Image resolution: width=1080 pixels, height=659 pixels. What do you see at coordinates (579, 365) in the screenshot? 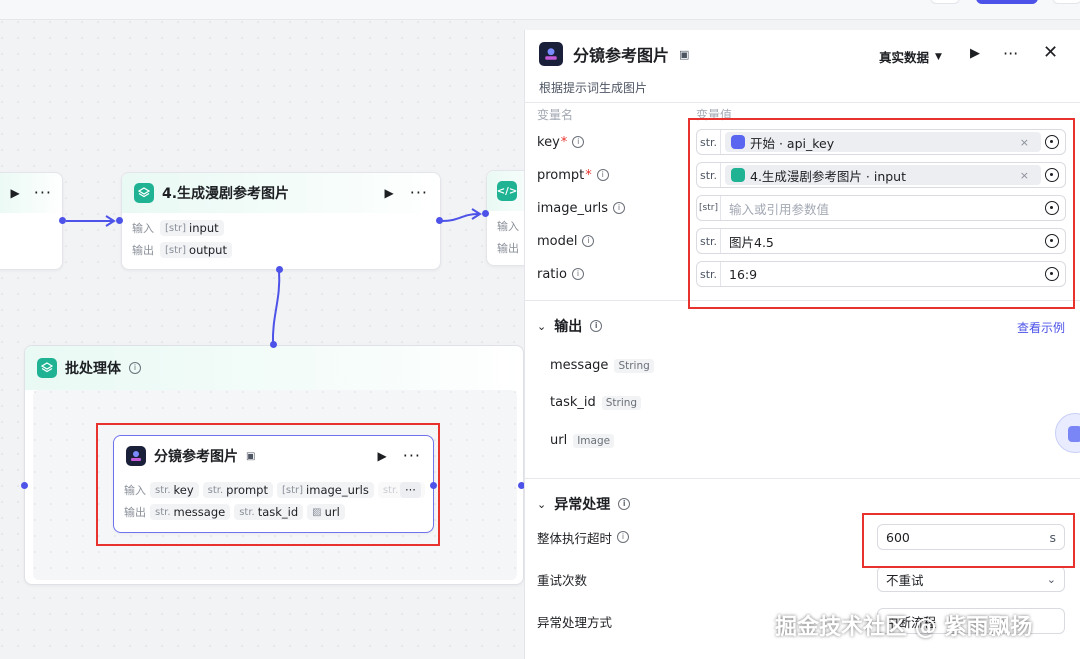
I see `output-name: message` at bounding box center [579, 365].